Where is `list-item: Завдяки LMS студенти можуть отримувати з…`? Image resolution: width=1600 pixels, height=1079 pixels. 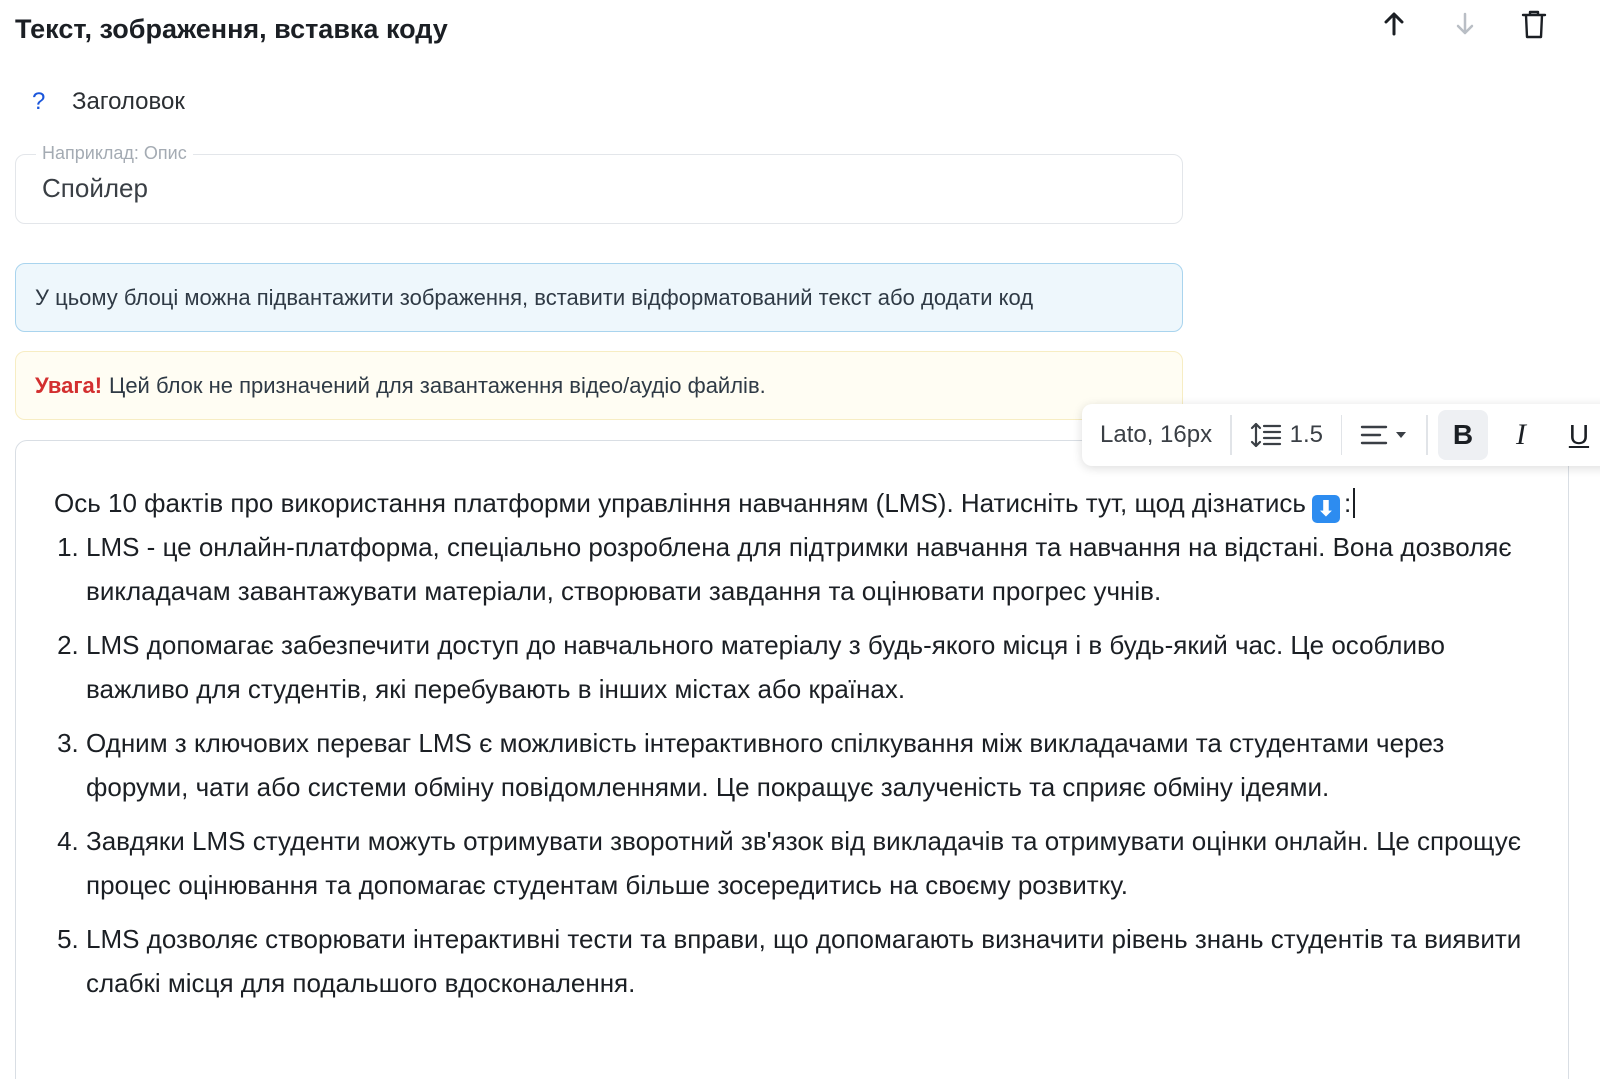
list-item: Завдяки LMS студенти можуть отримувати з… is located at coordinates (812, 863).